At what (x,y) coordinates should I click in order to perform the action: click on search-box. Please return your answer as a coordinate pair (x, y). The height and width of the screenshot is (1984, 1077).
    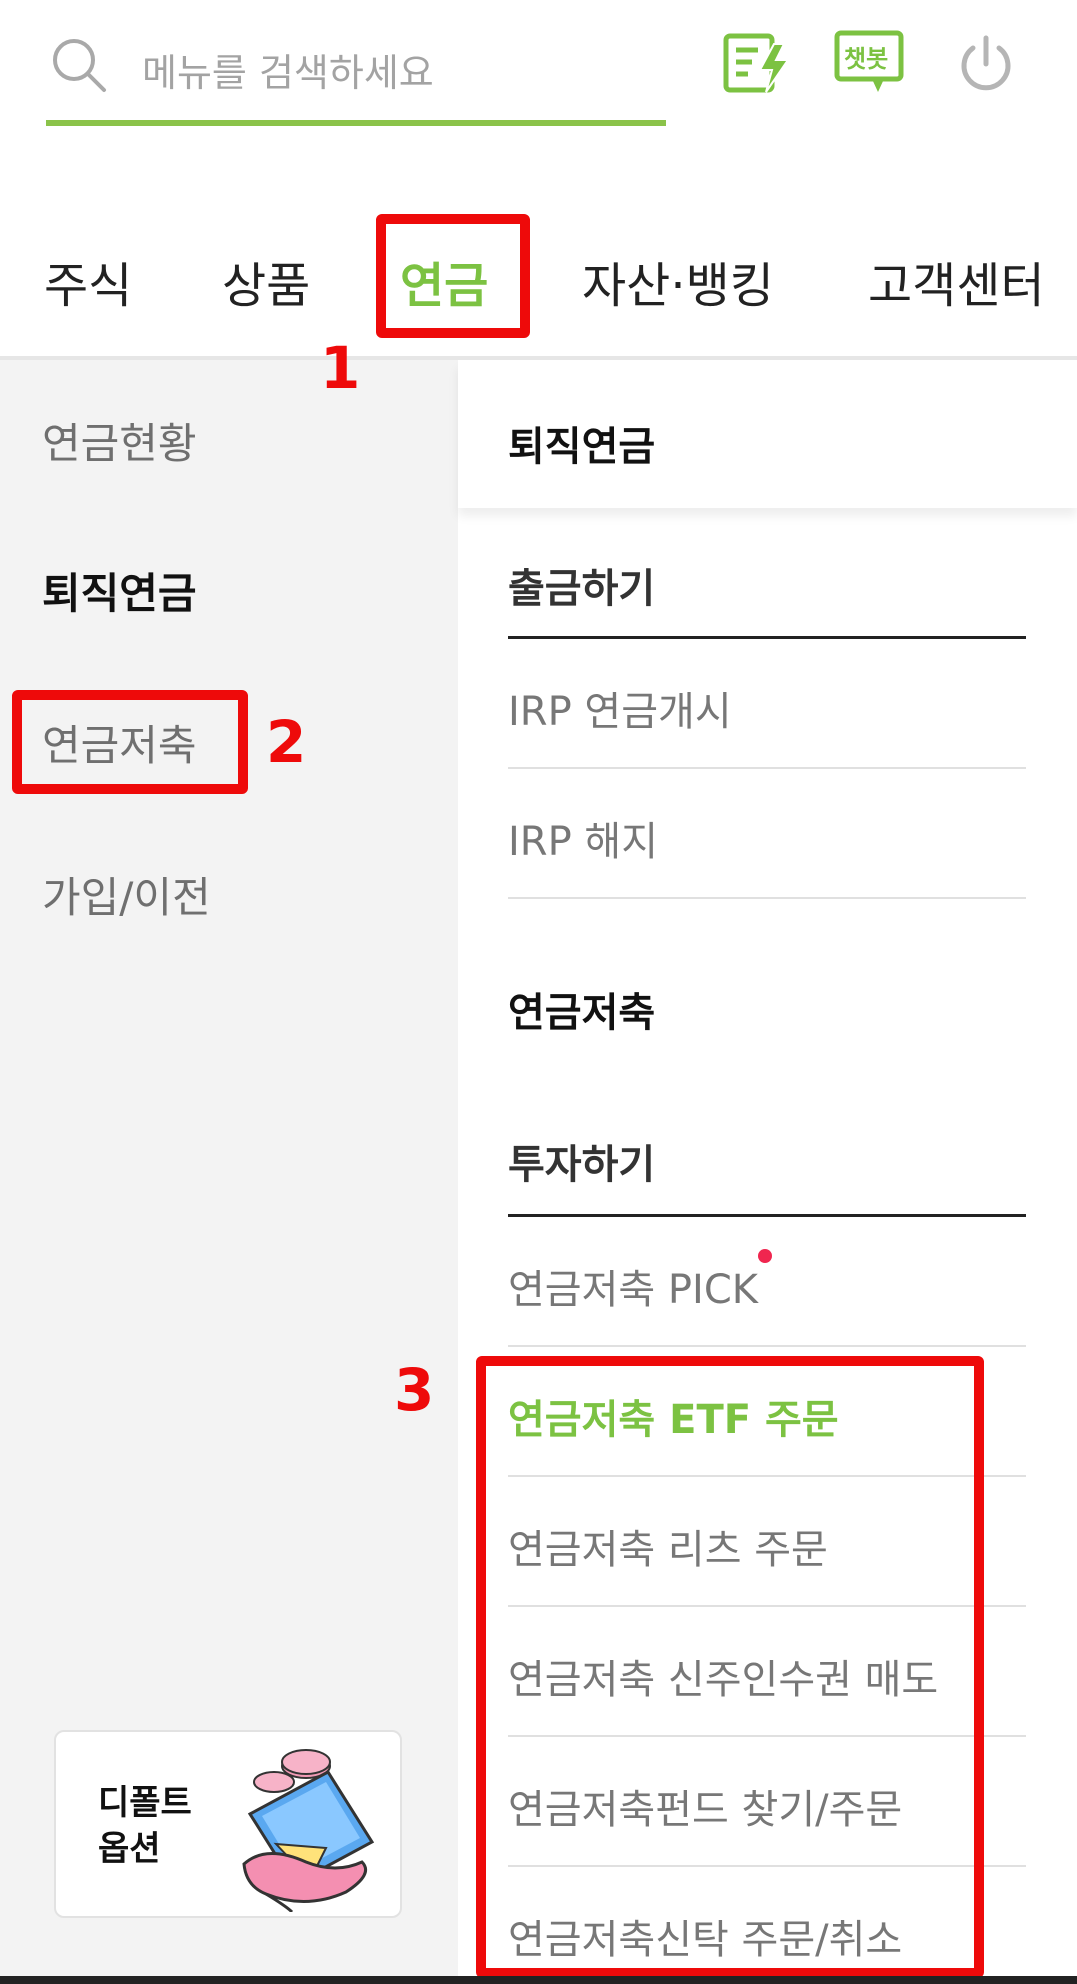
    Looking at the image, I should click on (356, 73).